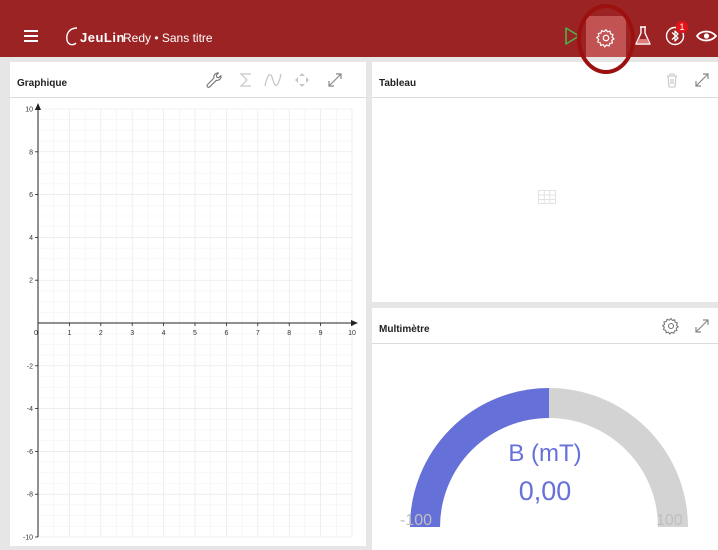 This screenshot has width=718, height=550. What do you see at coordinates (359, 37) in the screenshot?
I see `app-header: JeuLin Redy • Sans titre 1` at bounding box center [359, 37].